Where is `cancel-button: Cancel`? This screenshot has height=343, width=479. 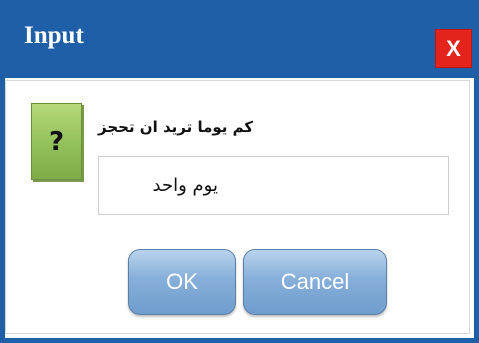
cancel-button: Cancel is located at coordinates (315, 282).